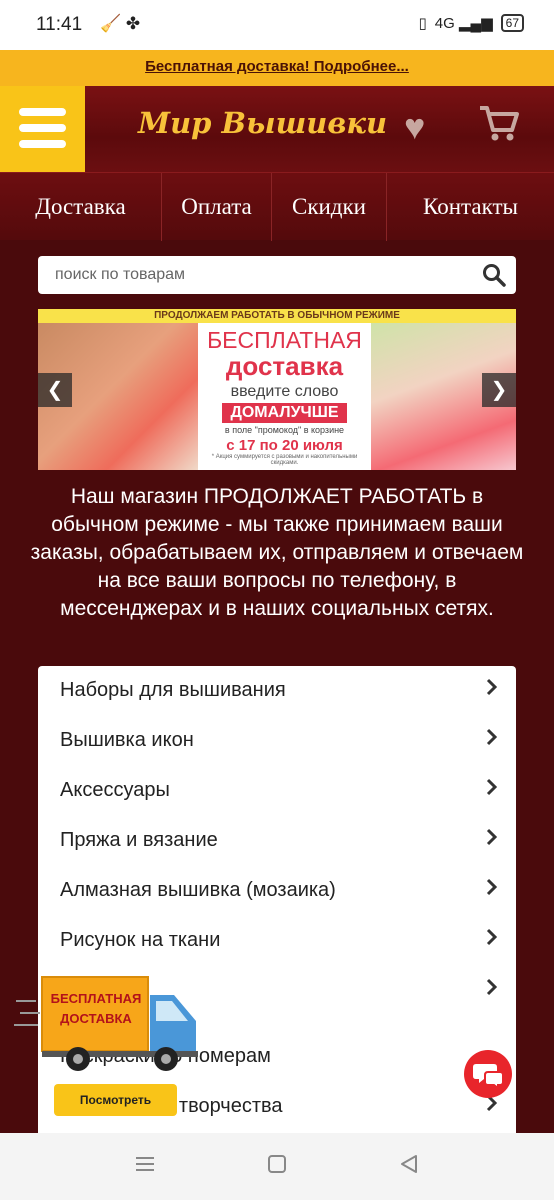 The width and height of the screenshot is (554, 1200). I want to click on home-icon, so click(277, 1166).